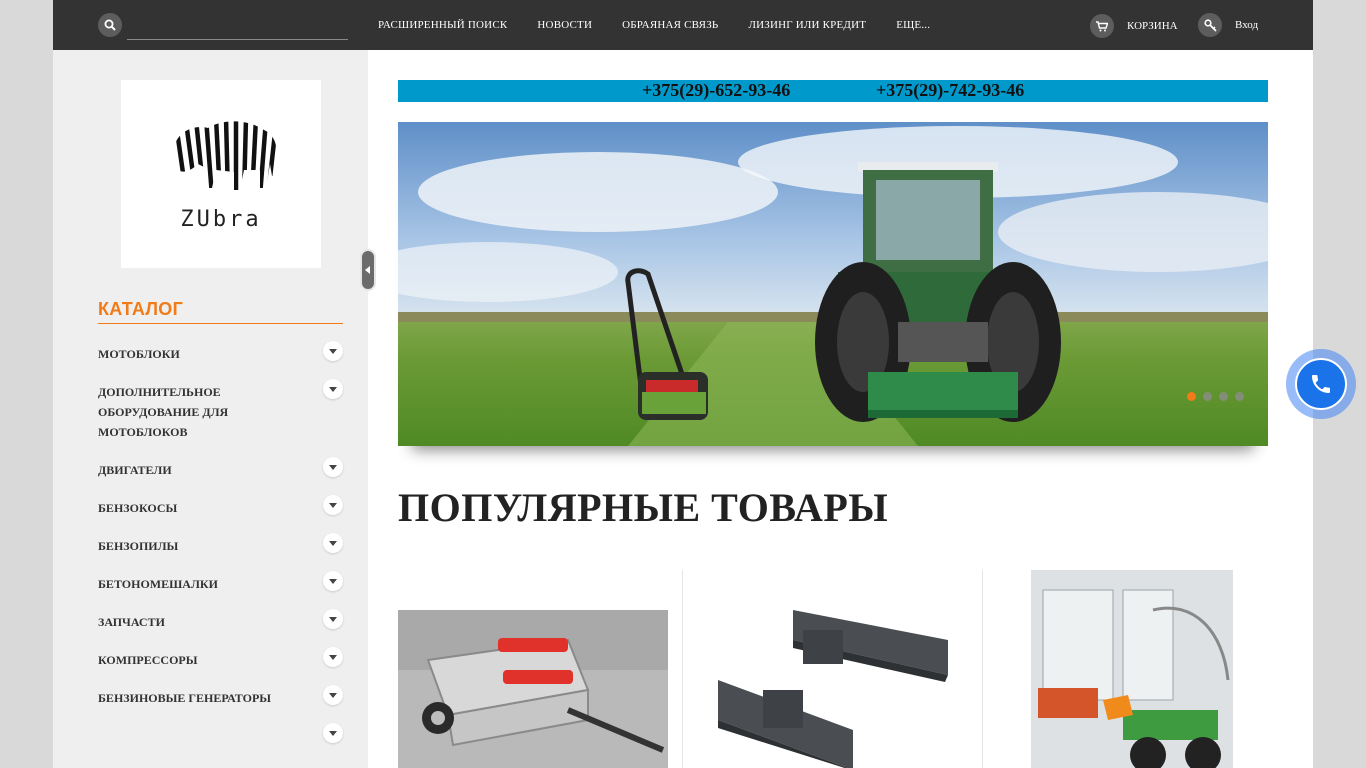 This screenshot has width=1366, height=768. What do you see at coordinates (1210, 25) in the screenshot?
I see `key-icon` at bounding box center [1210, 25].